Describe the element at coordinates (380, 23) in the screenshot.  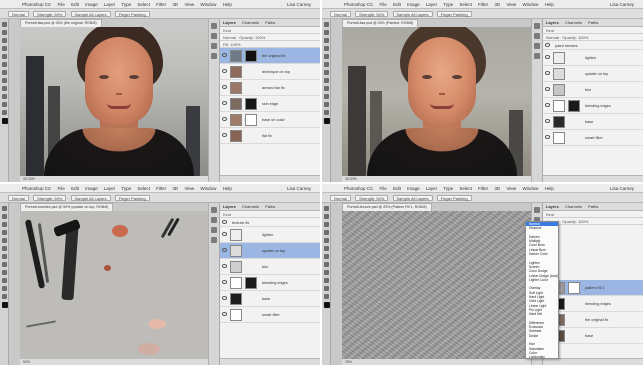
I see `document-tab: Portrait-lisa.psd @ 33% (Painted, RGB/8)` at that location.